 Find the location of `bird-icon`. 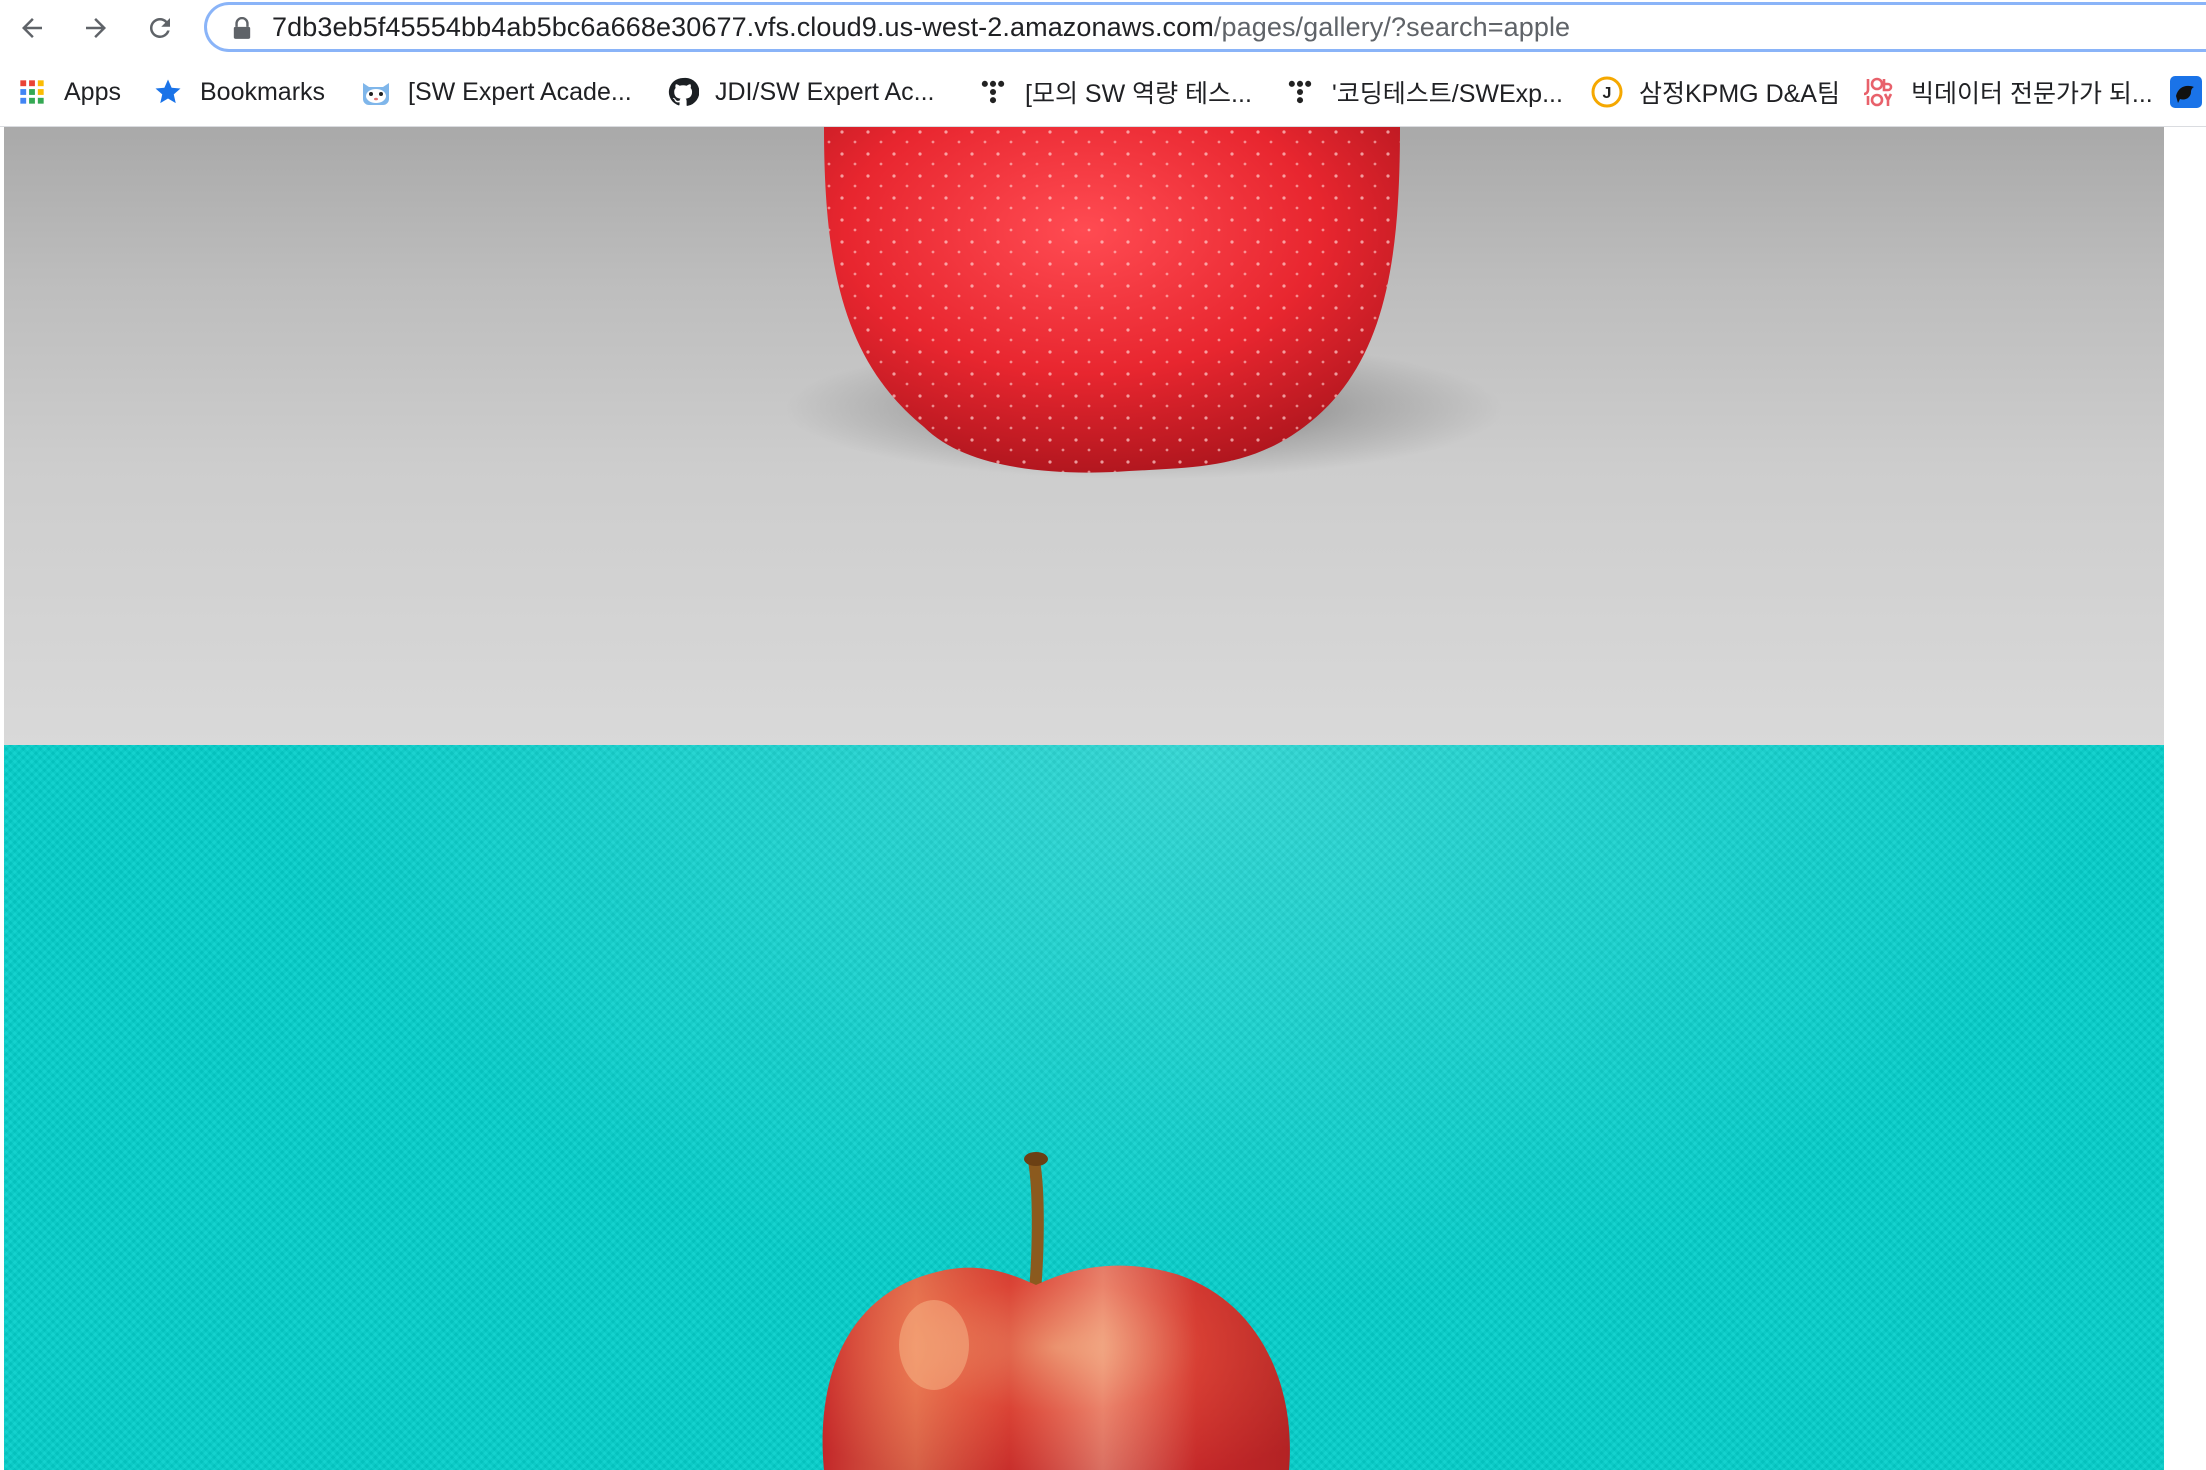

bird-icon is located at coordinates (2186, 92).